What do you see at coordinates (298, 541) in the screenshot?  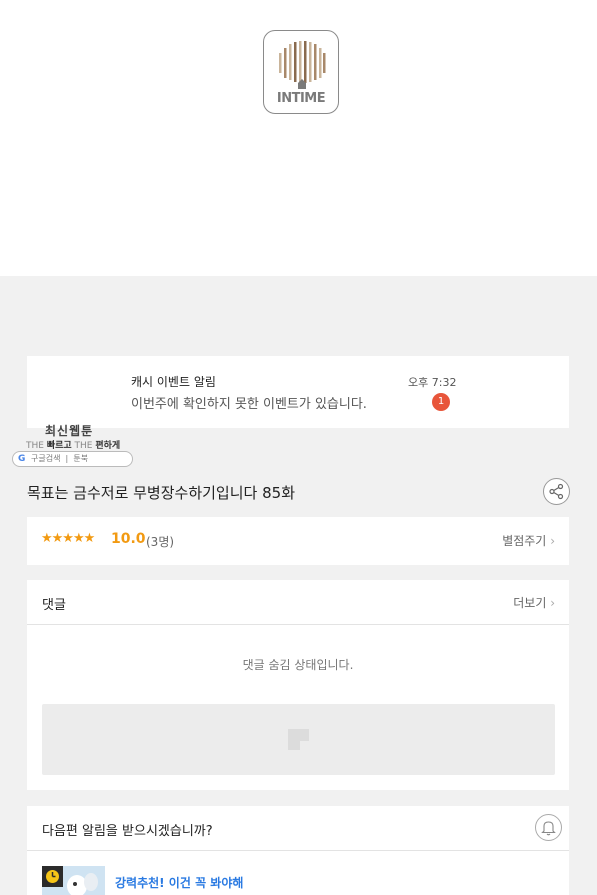 I see `rating-card: ★★★★★ 10.0 (3명) 별점주기 ›` at bounding box center [298, 541].